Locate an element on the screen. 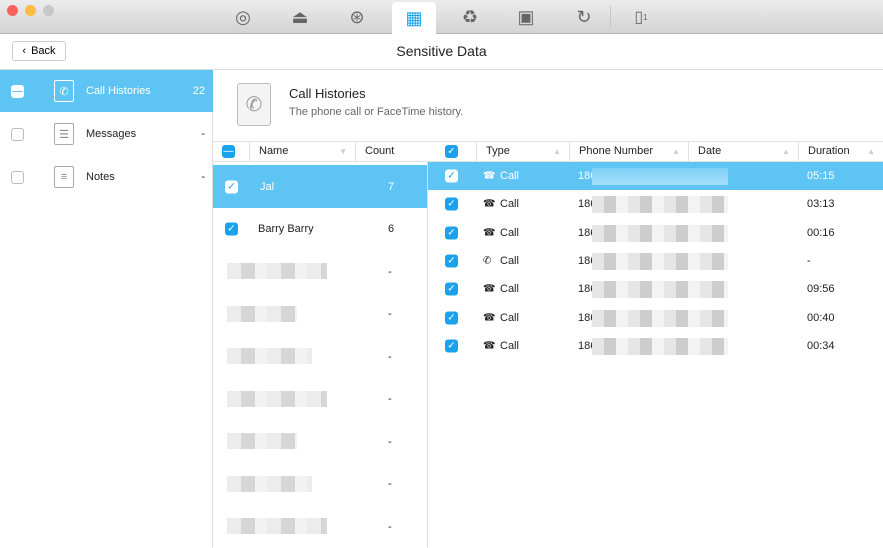  call-duration: 03:13 is located at coordinates (821, 204).